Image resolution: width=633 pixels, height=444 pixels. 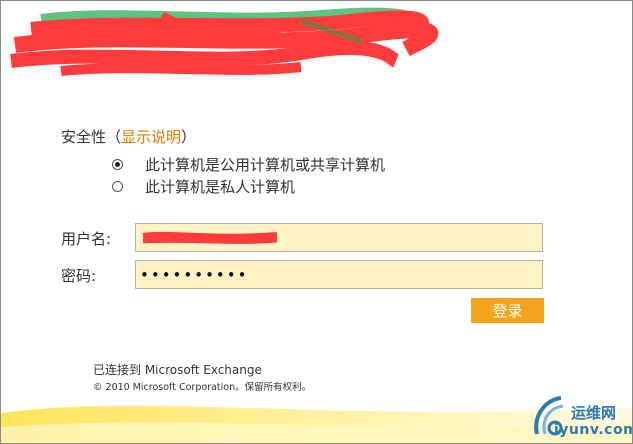 What do you see at coordinates (265, 165) in the screenshot?
I see `radio-public-computer-label: 此计算机是公用计算机或共享计算机` at bounding box center [265, 165].